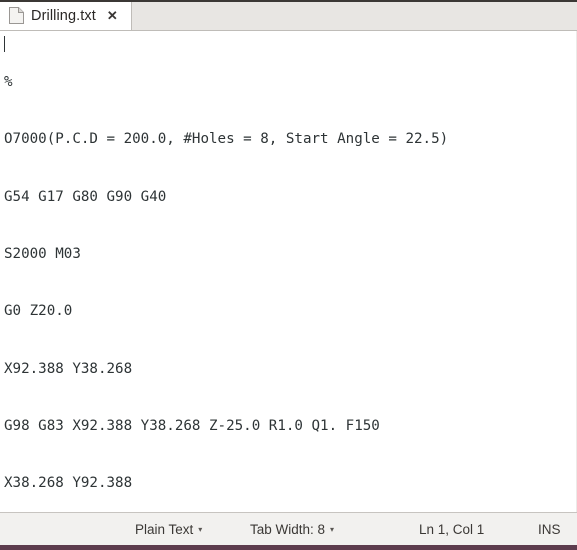 The width and height of the screenshot is (577, 550). Describe the element at coordinates (112, 15) in the screenshot. I see `close-icon: ✕` at that location.